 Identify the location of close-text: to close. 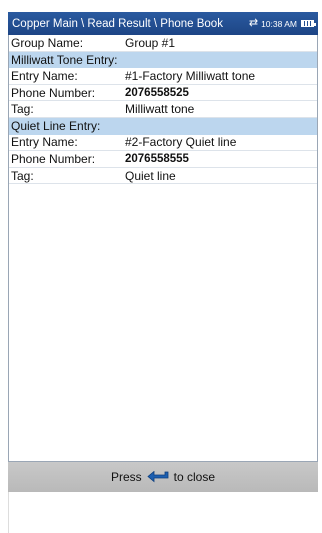
(194, 477).